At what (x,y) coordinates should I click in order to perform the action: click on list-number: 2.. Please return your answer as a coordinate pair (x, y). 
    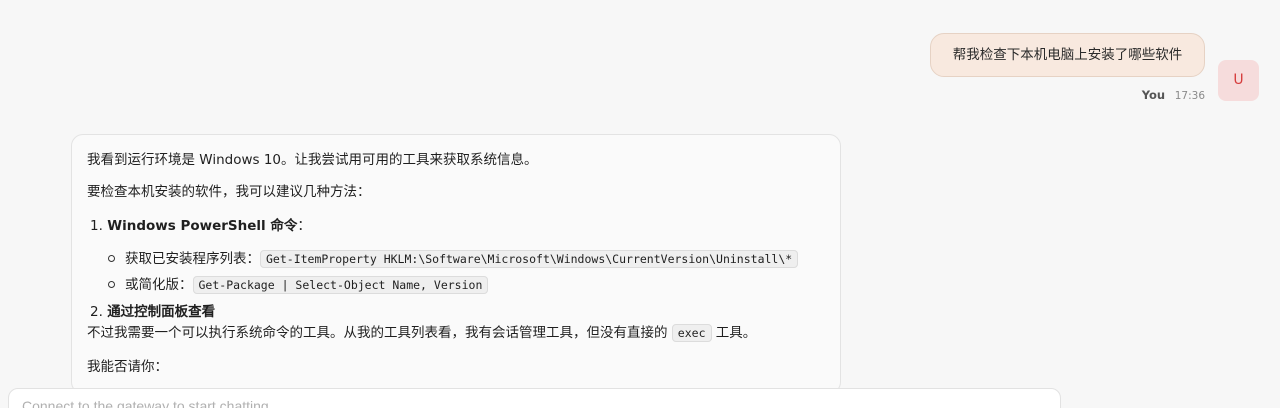
    Looking at the image, I should click on (96, 312).